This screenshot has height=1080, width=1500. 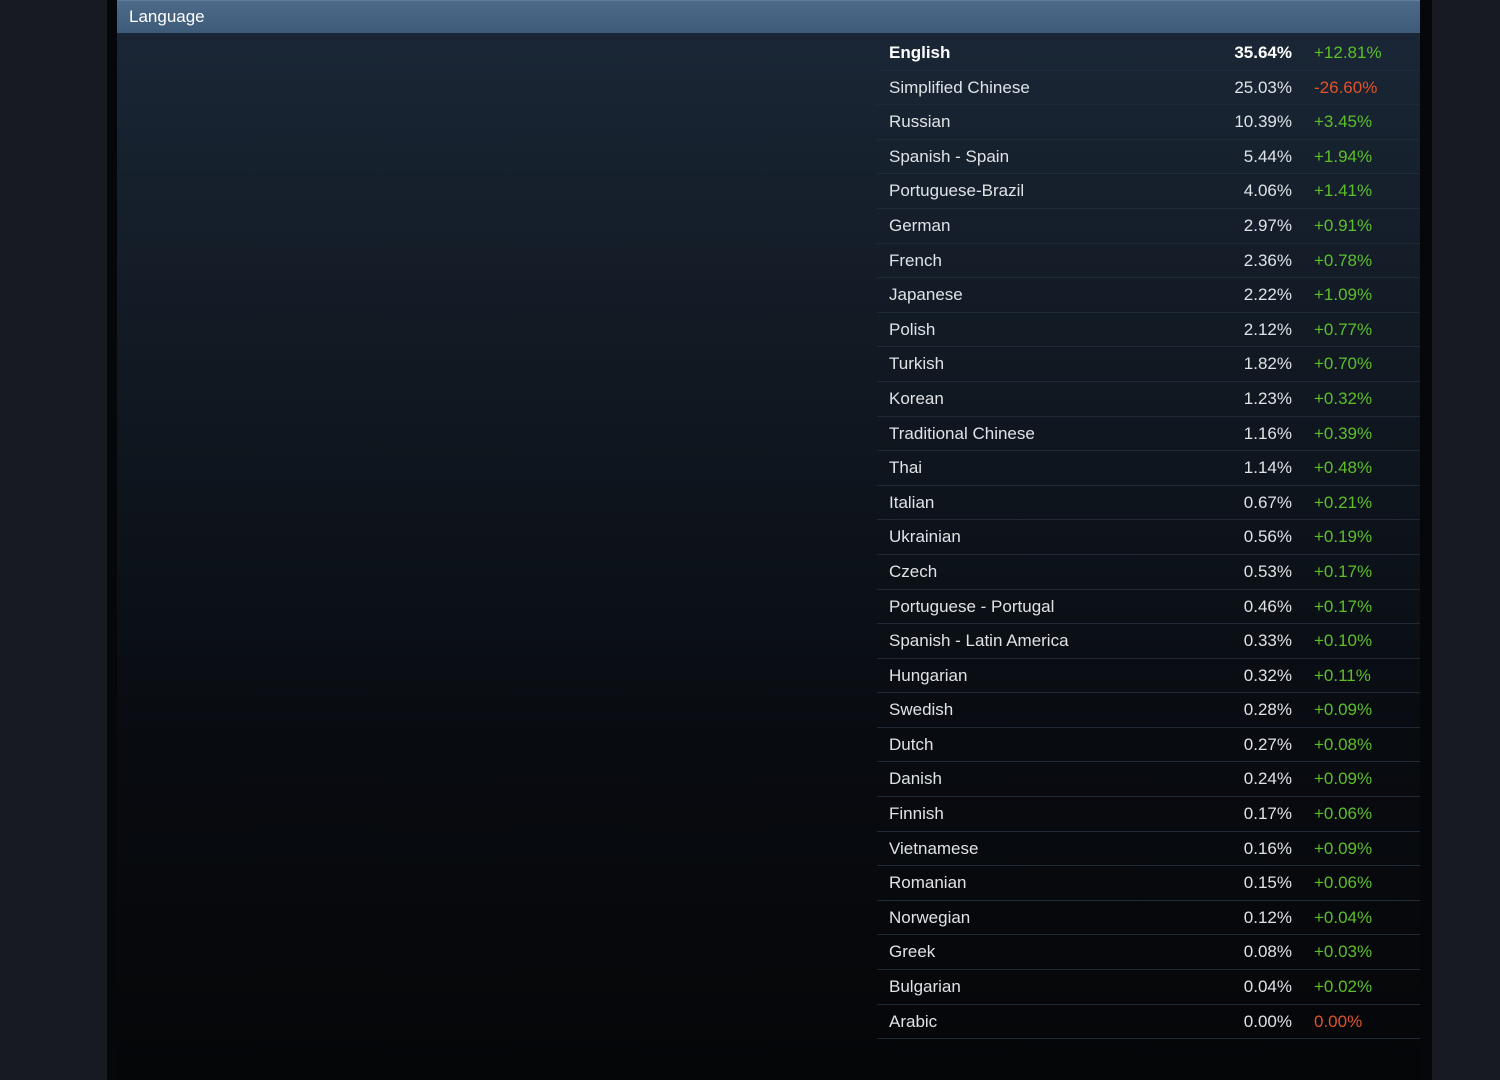 I want to click on table-row: Czech 0.53% +0.17%, so click(x=1148, y=572).